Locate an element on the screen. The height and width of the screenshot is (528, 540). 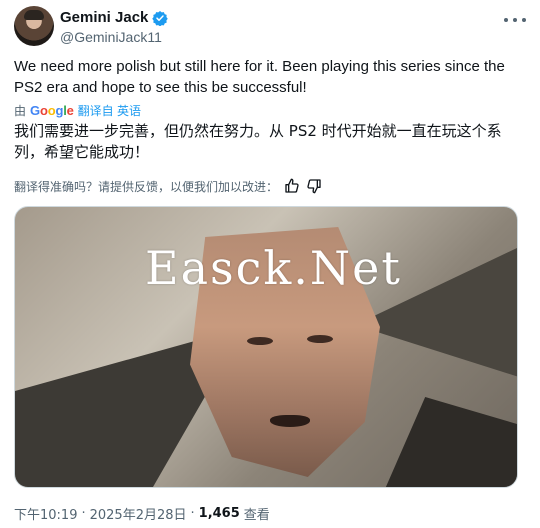
translation-attribution: 由 Google 翻译自 英语 is located at coordinates (77, 110).